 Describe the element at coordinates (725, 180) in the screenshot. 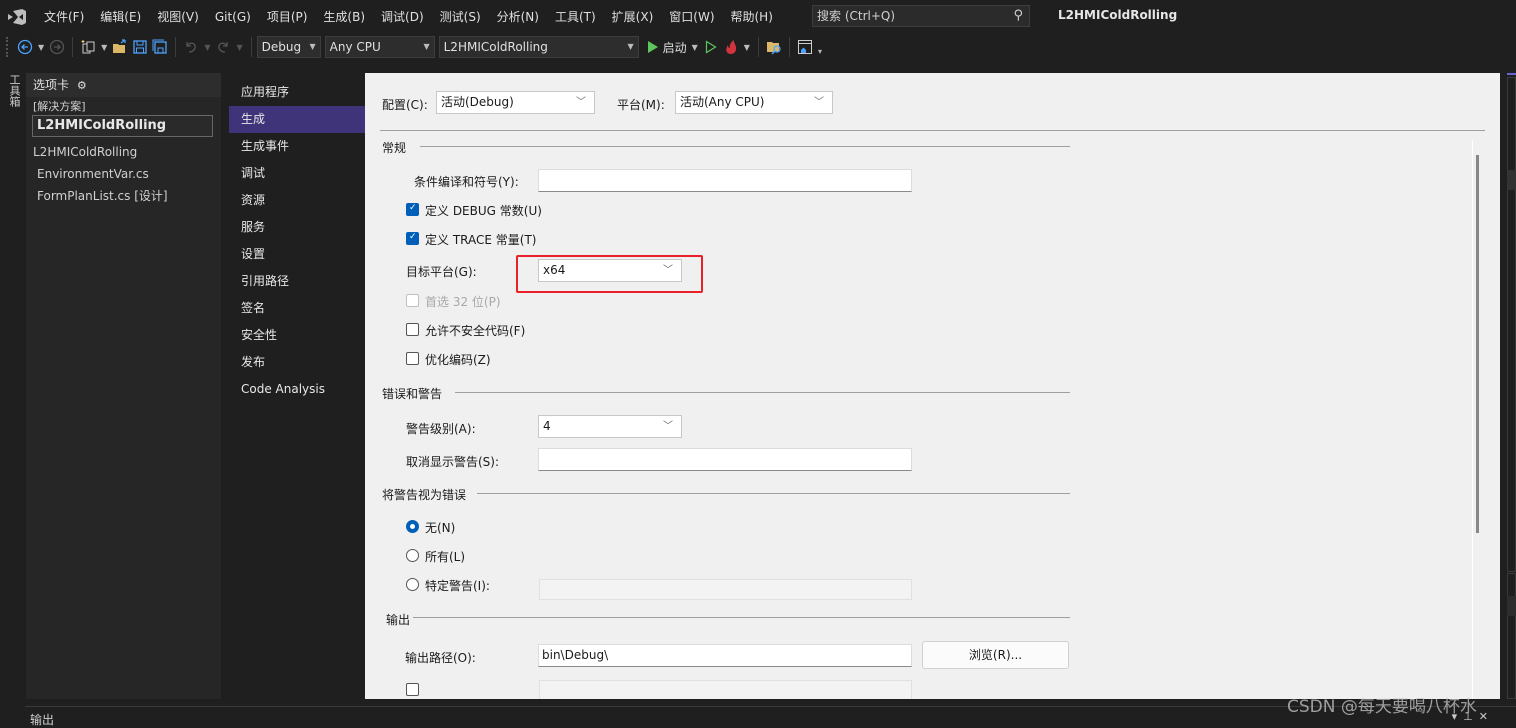

I see `conditional-symbols-input` at that location.